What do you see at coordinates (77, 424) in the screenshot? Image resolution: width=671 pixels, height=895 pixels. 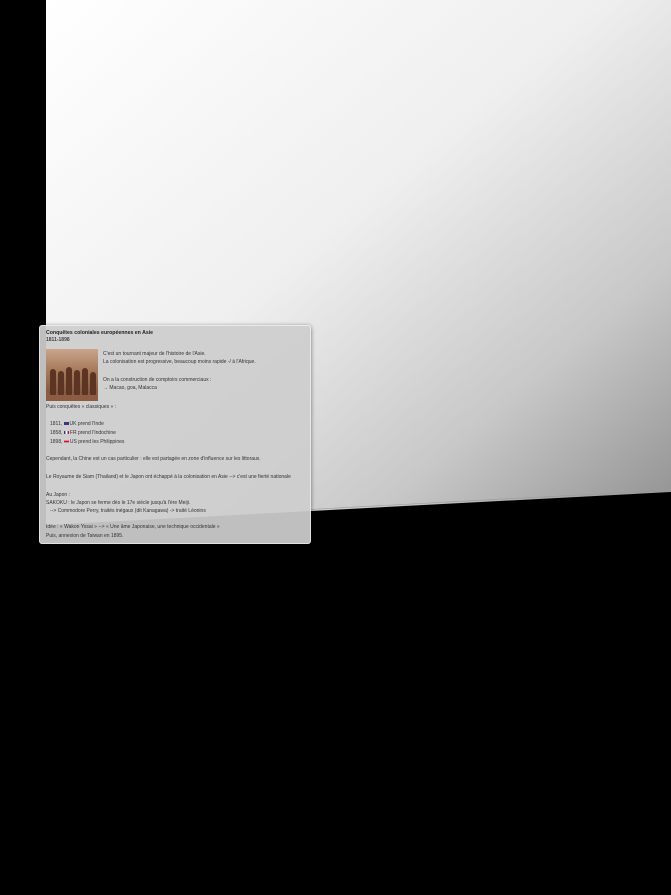 I see `conquest-row: 1811, UK prend l'Inde` at bounding box center [77, 424].